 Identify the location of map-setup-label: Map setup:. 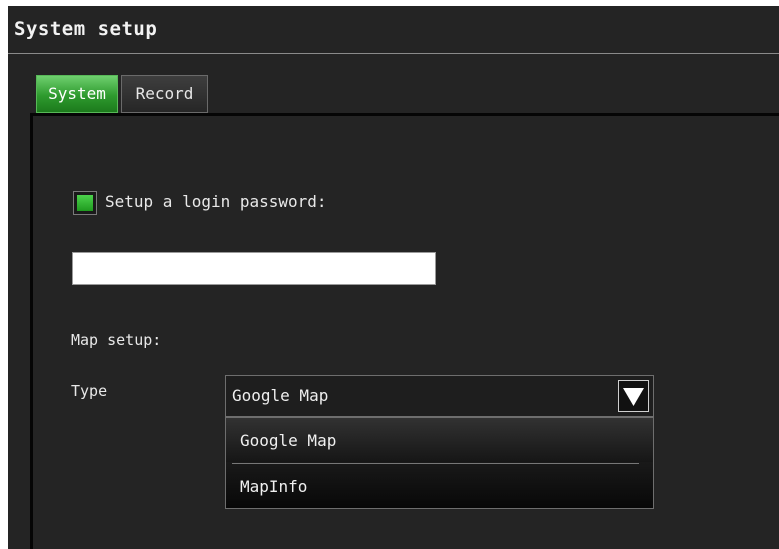
(116, 340).